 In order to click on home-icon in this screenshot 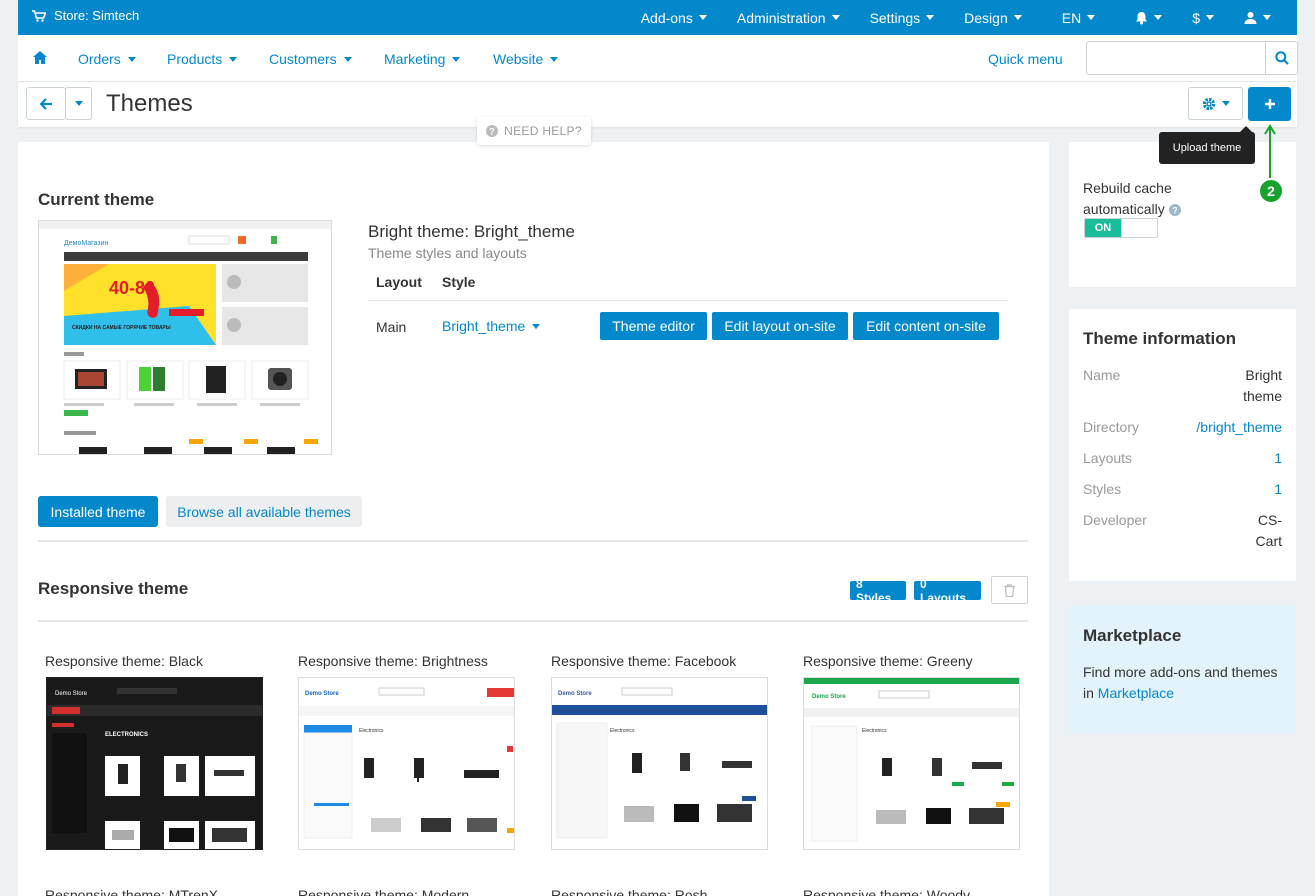, I will do `click(40, 57)`.